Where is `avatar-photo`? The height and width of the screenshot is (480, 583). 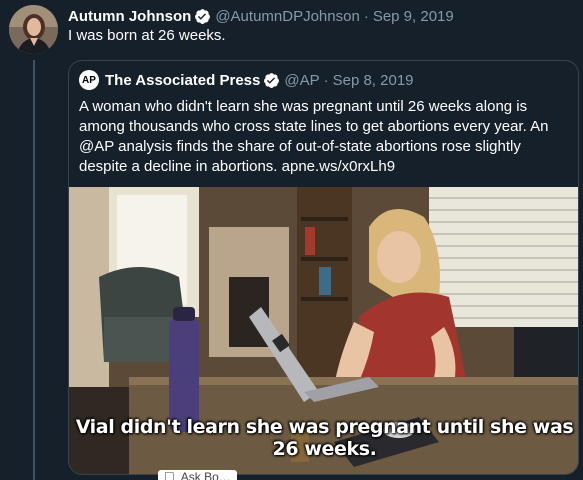 avatar-photo is located at coordinates (33, 29).